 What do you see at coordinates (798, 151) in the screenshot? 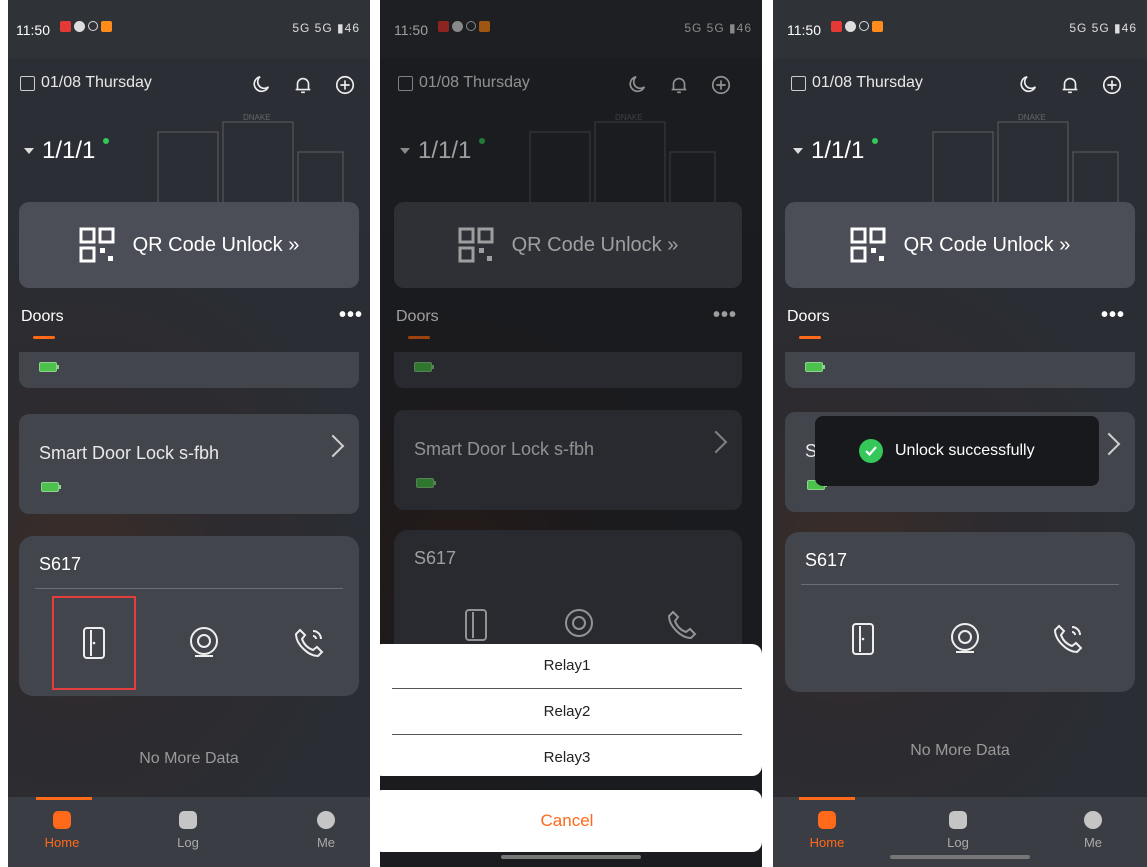
I see `dropdown-icon` at bounding box center [798, 151].